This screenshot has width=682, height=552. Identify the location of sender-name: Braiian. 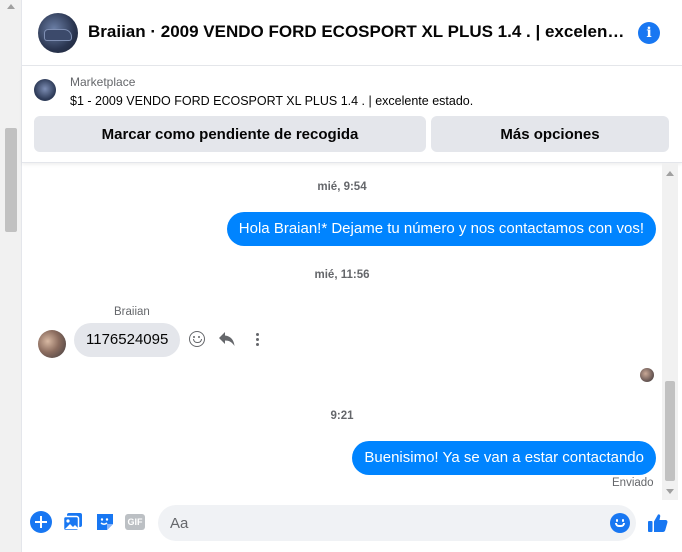
(132, 312).